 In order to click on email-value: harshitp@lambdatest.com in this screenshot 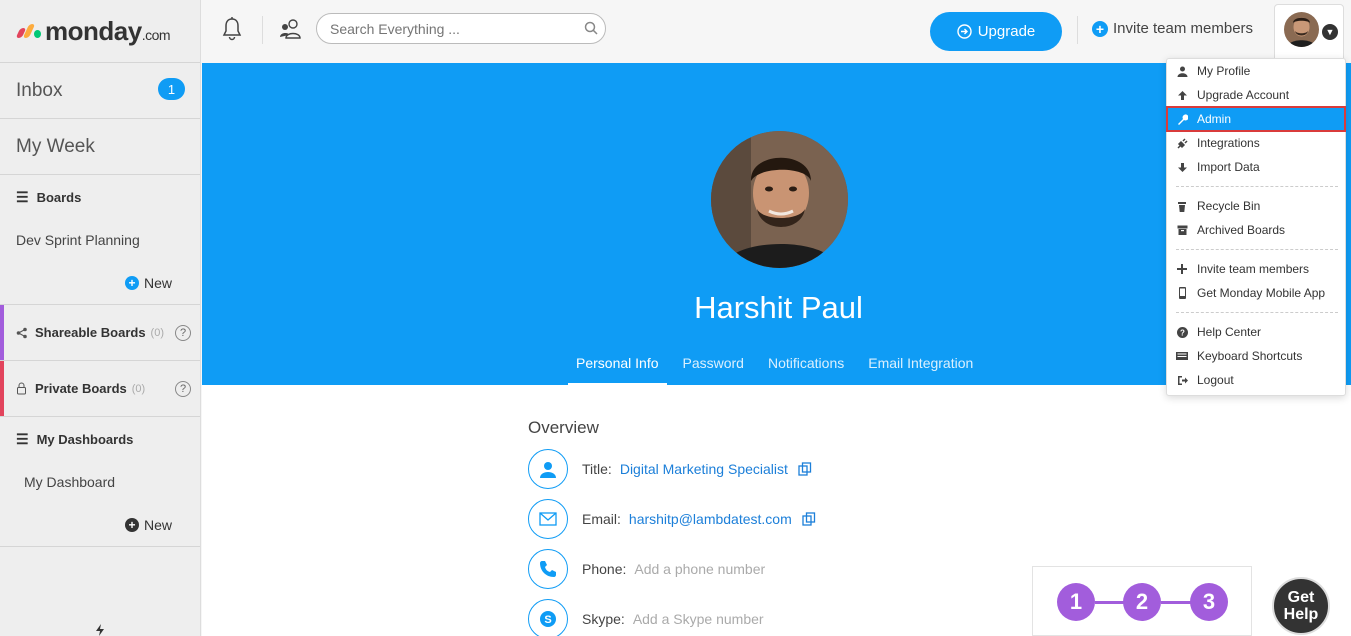, I will do `click(710, 519)`.